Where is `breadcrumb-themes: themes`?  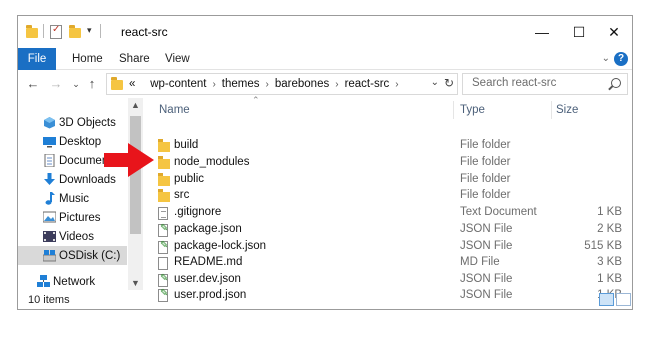
breadcrumb-themes: themes is located at coordinates (241, 84).